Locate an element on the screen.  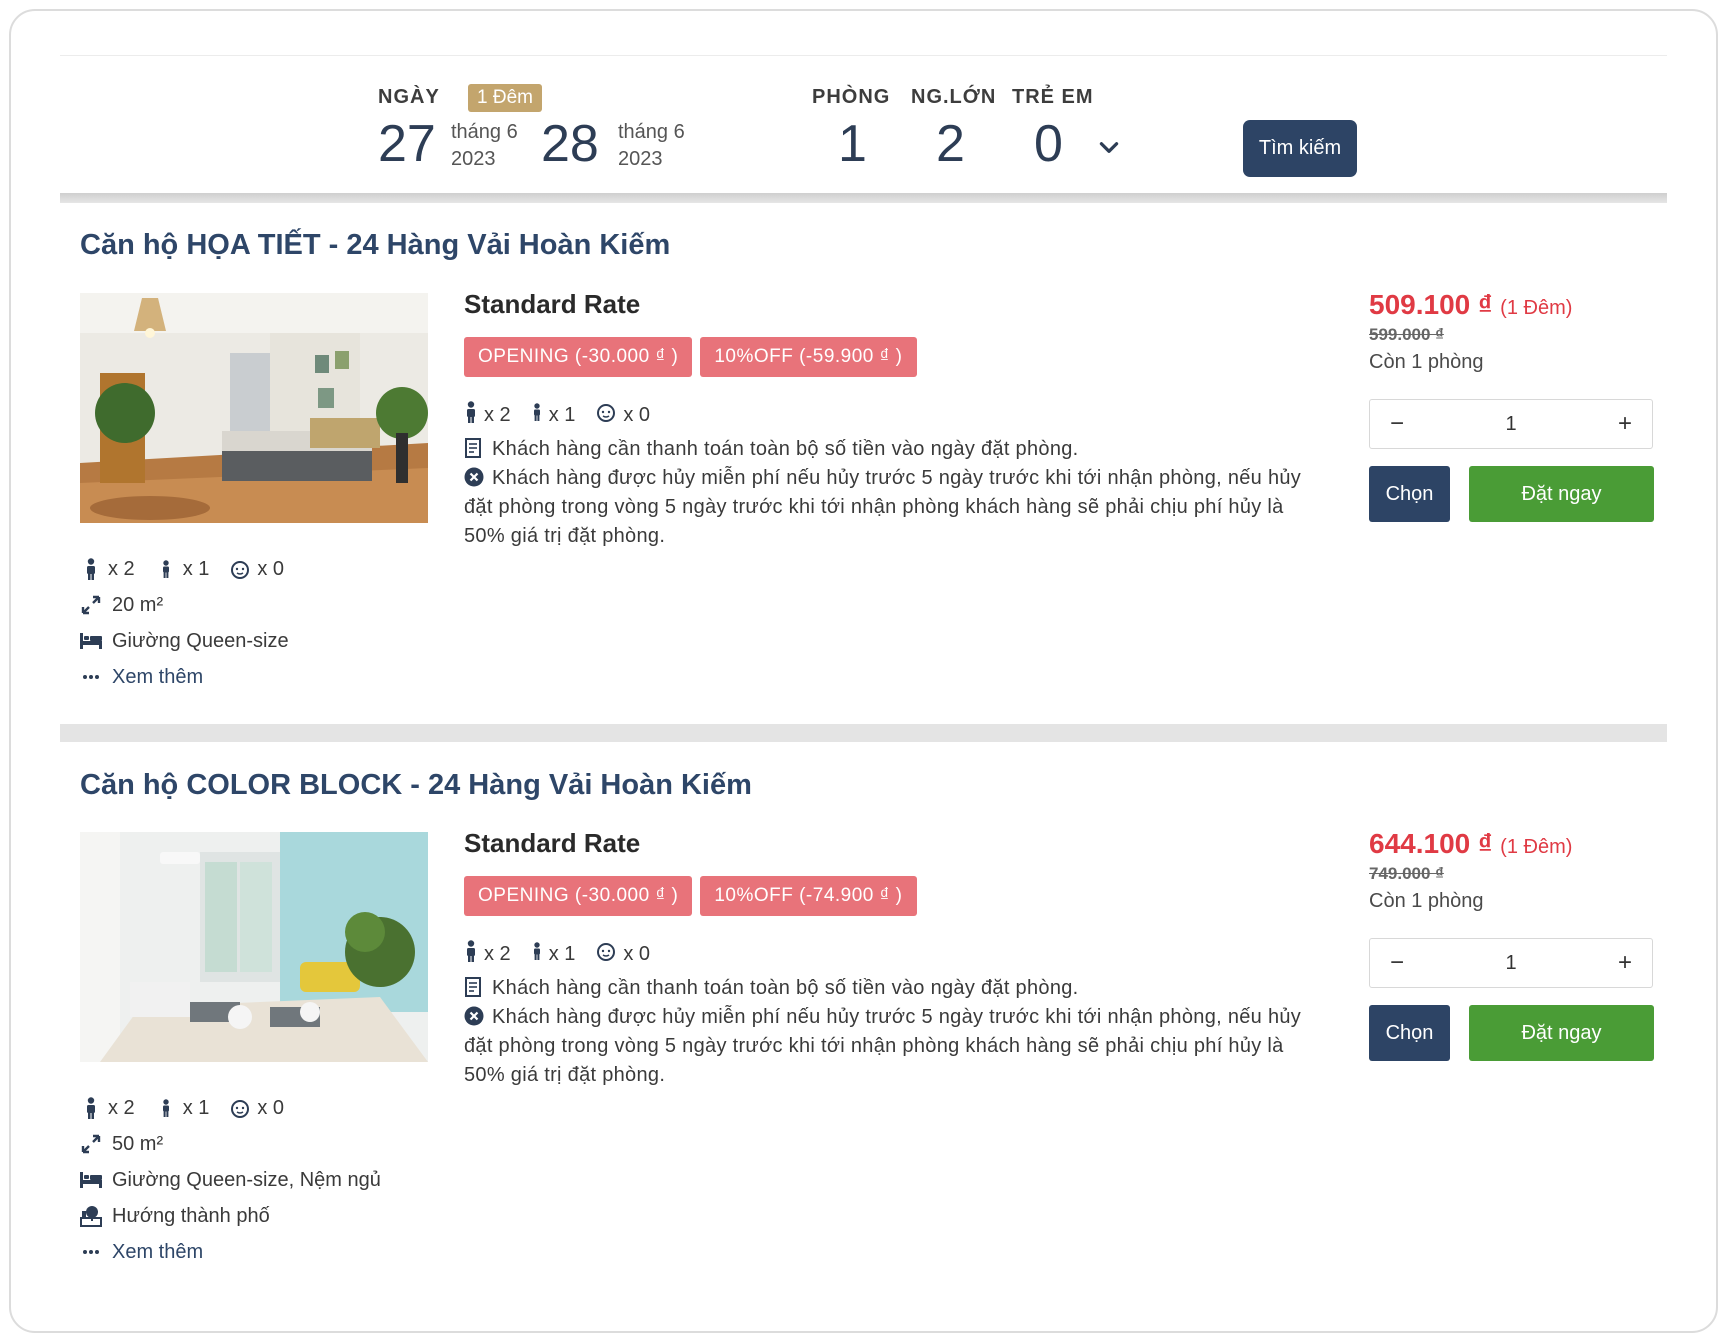
promo-badge-discount: 10%OFF (-74.900 ₫ ) is located at coordinates (808, 896).